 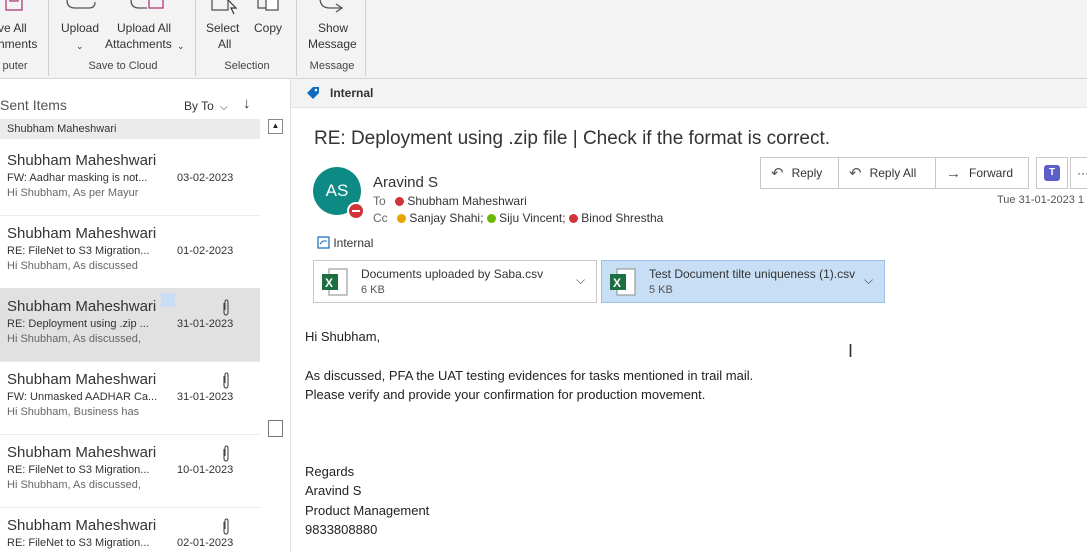 I want to click on teams-icon: T, so click(x=1052, y=173).